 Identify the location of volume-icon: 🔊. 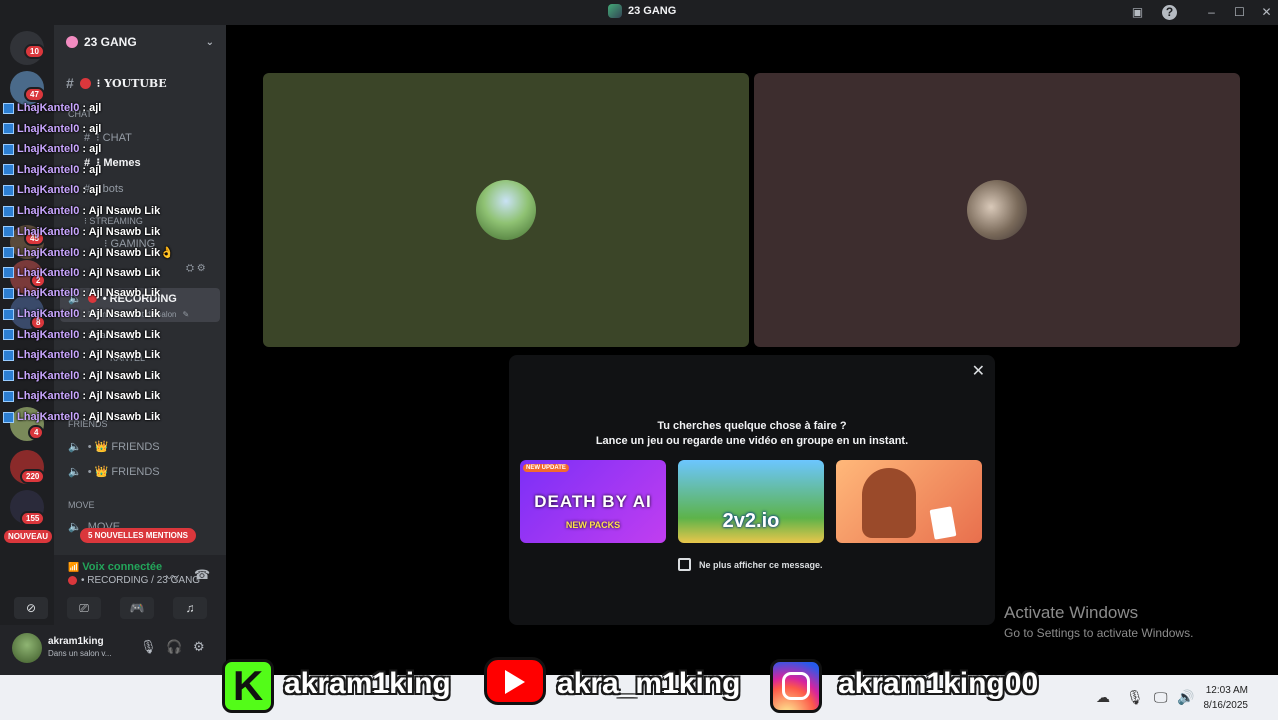
(1185, 697).